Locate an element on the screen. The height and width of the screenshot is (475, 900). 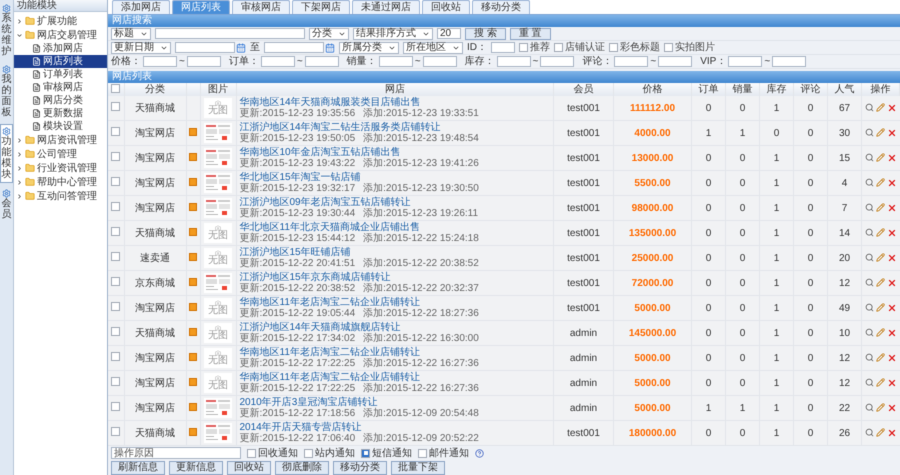
tree-item: 网店资讯管理 is located at coordinates (60, 140).